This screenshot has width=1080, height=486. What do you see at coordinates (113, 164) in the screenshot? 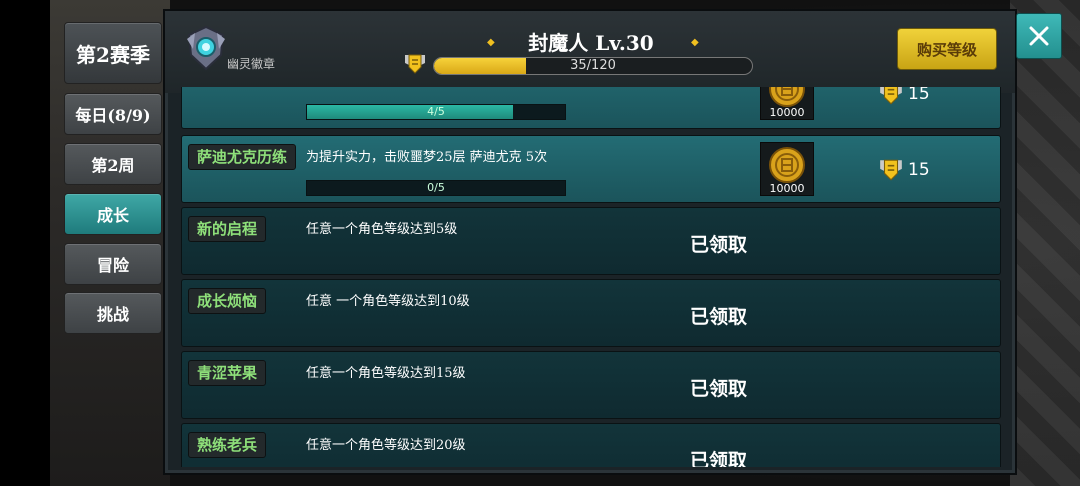
I see `tab-week: 第2周` at bounding box center [113, 164].